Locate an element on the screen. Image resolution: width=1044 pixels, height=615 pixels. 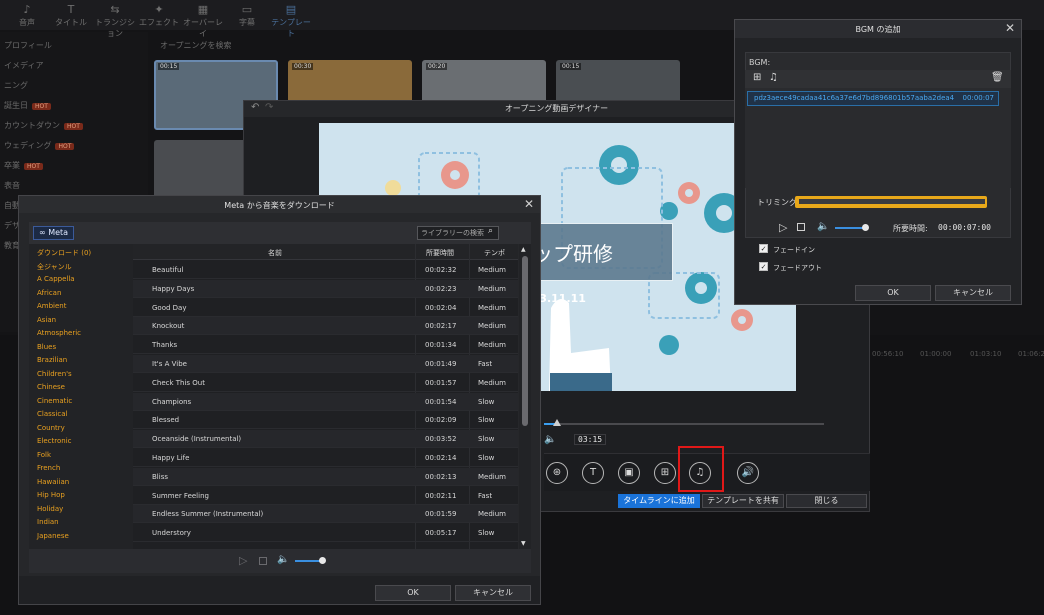
tab-effect: ✦ エフェクト is located at coordinates (159, 16).